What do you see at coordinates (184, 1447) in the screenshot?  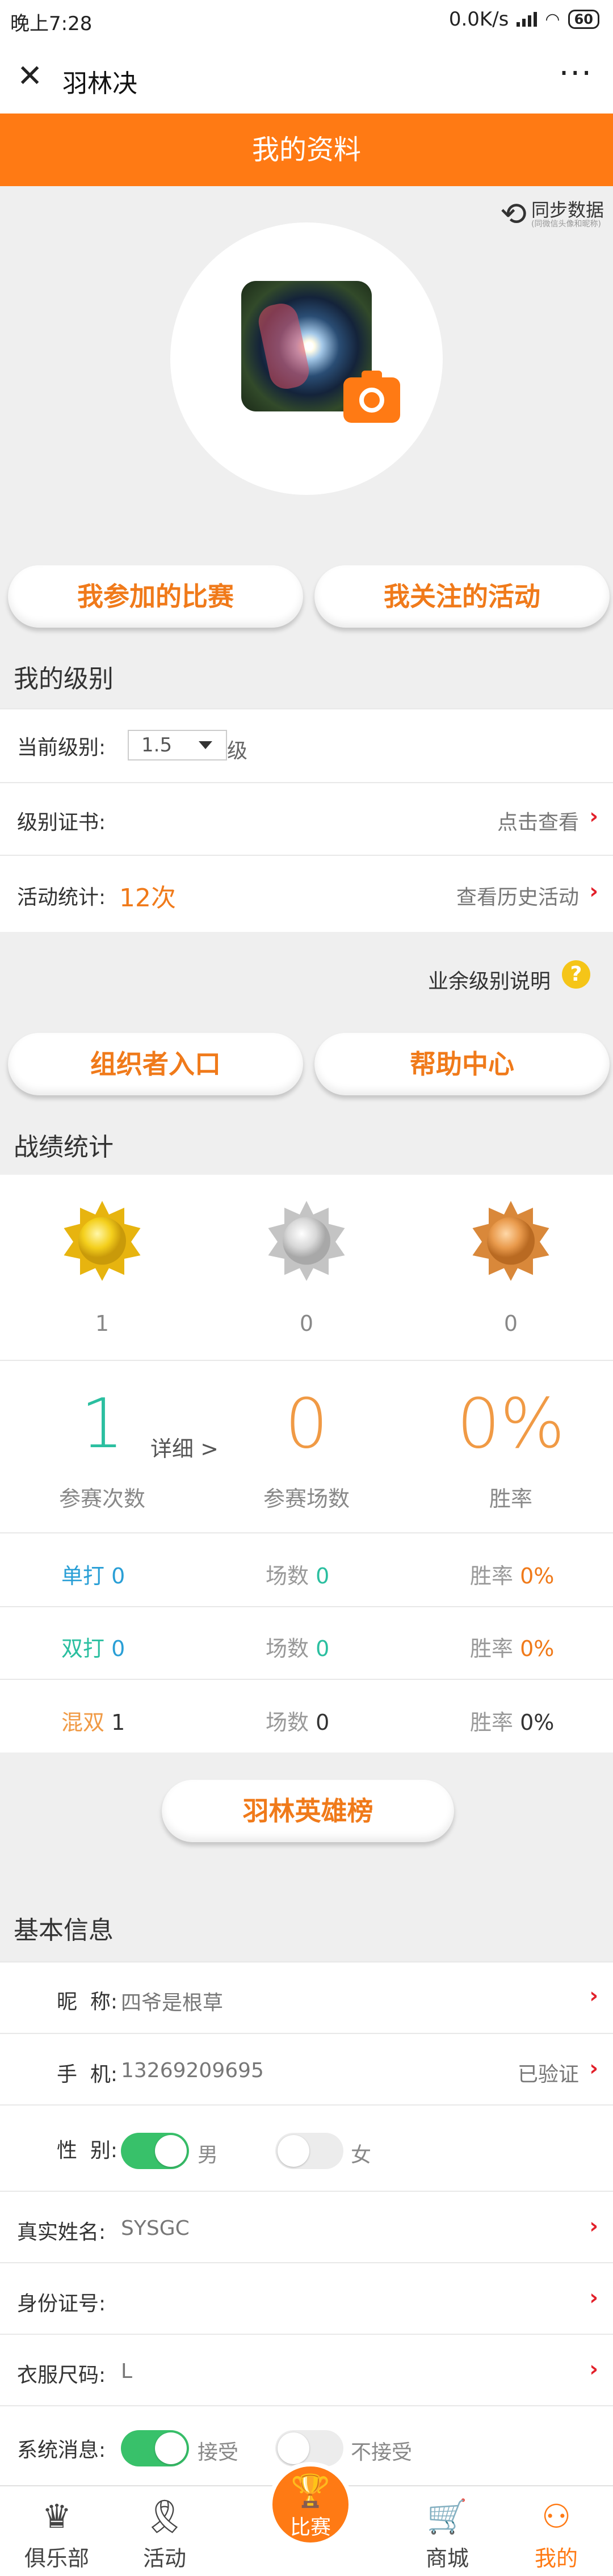 I see `detail-link: 详细 >` at bounding box center [184, 1447].